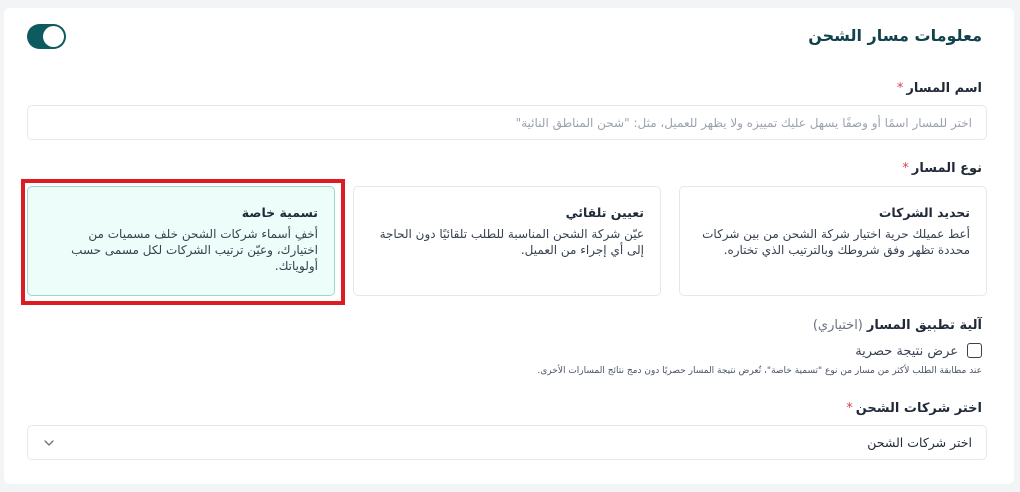  I want to click on option-title: تعيين تلقائي, so click(604, 212).